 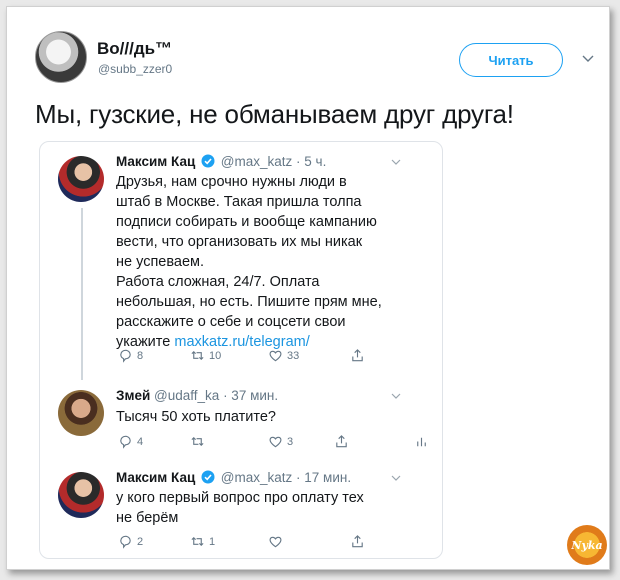 I want to click on retweet-count: 10, so click(x=215, y=355).